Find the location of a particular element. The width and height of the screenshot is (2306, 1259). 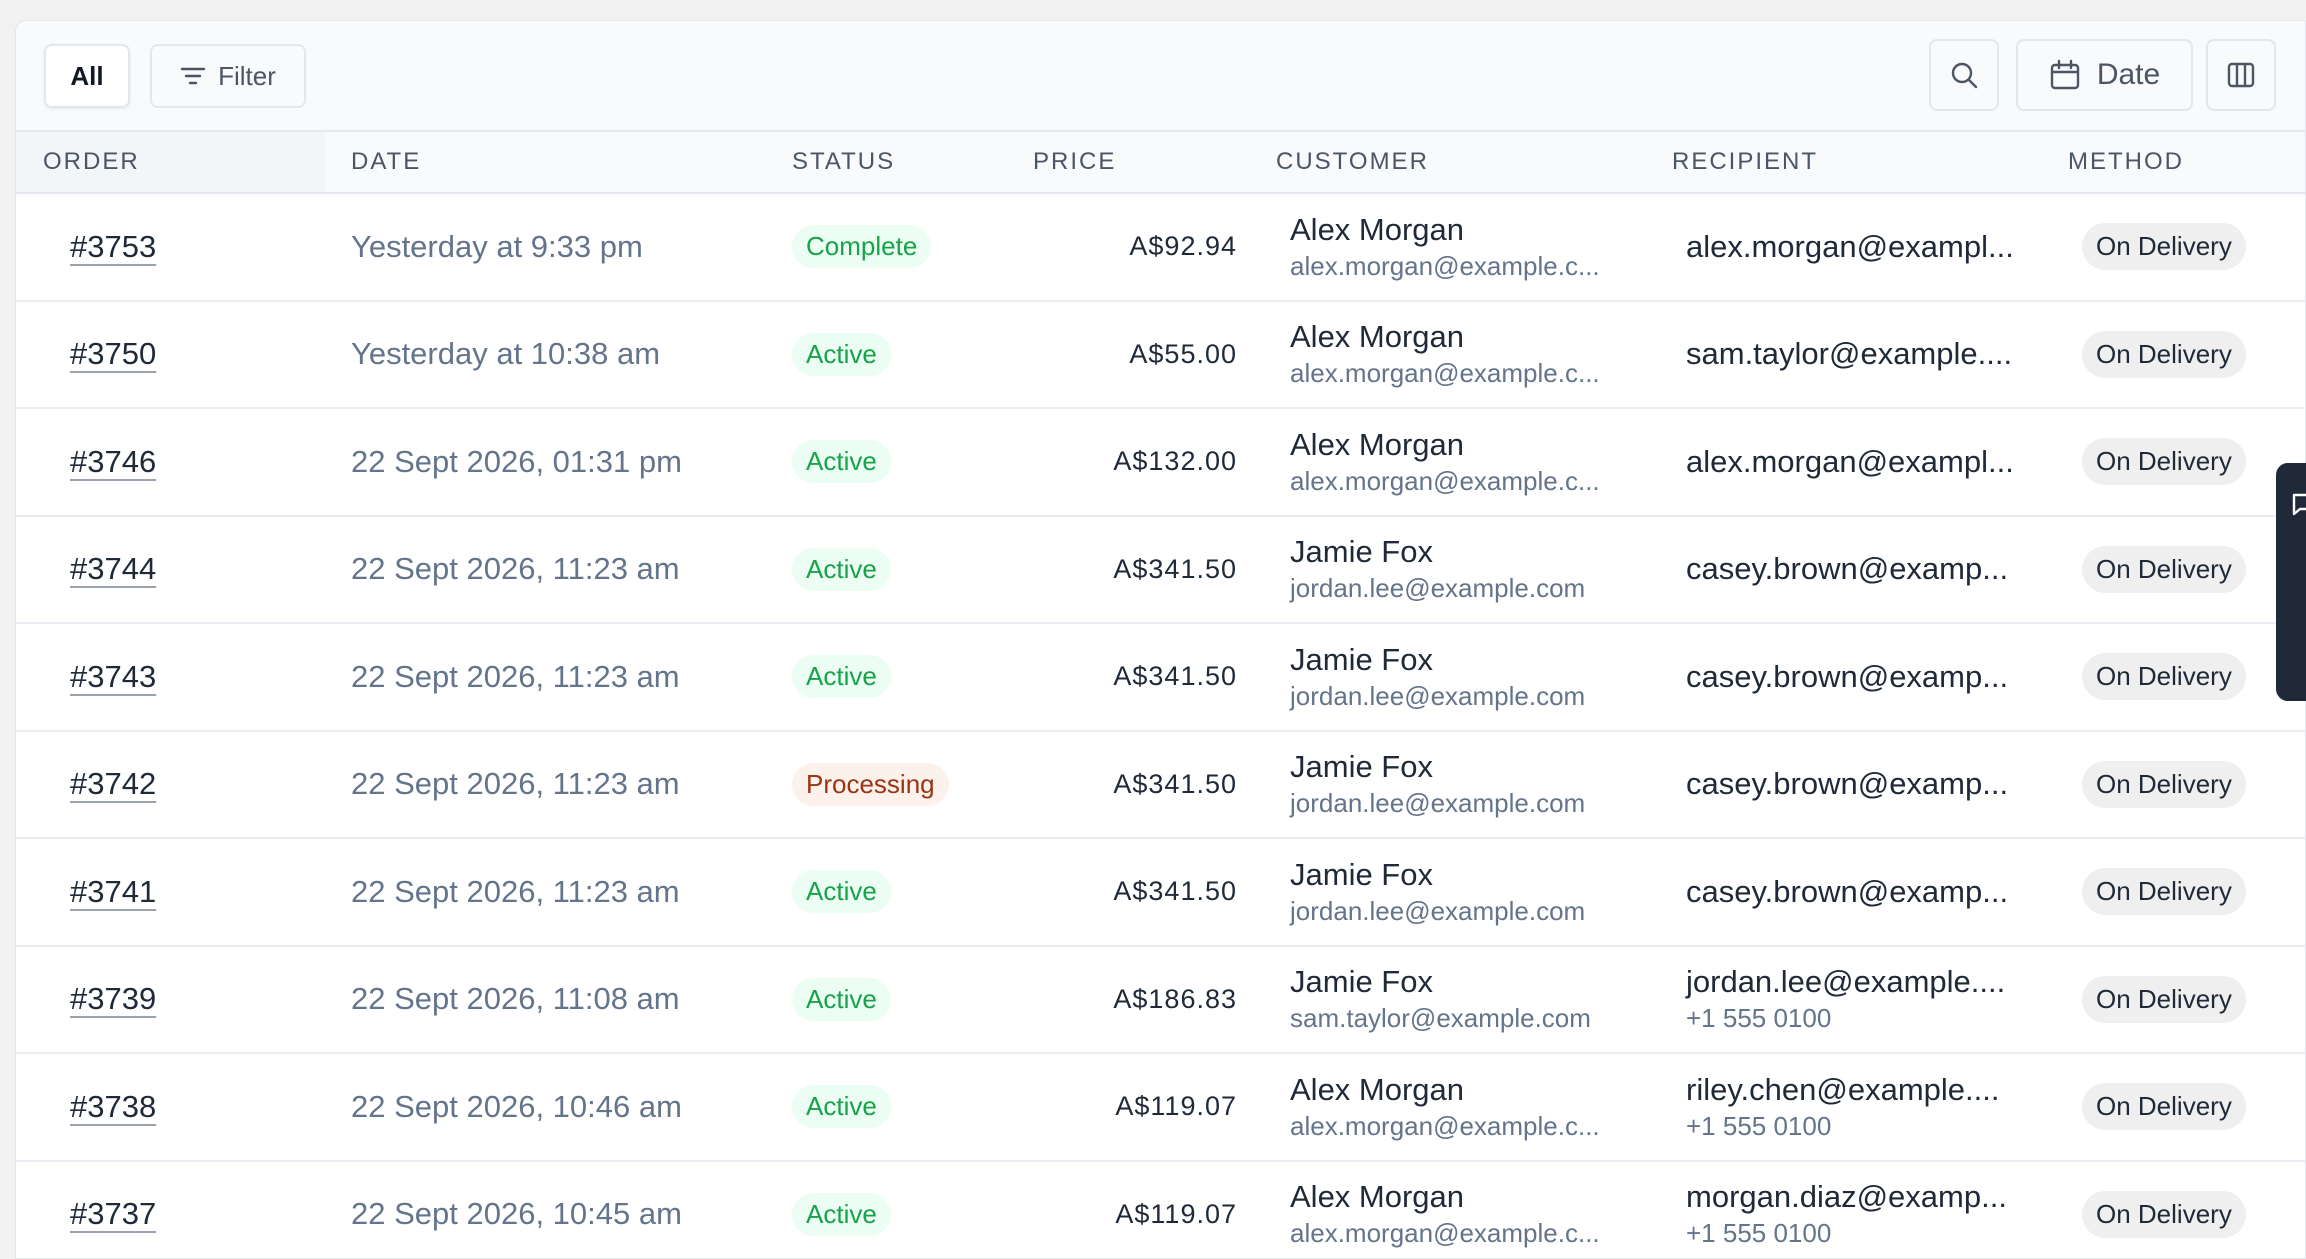

order-id-link: #3743 is located at coordinates (113, 677).